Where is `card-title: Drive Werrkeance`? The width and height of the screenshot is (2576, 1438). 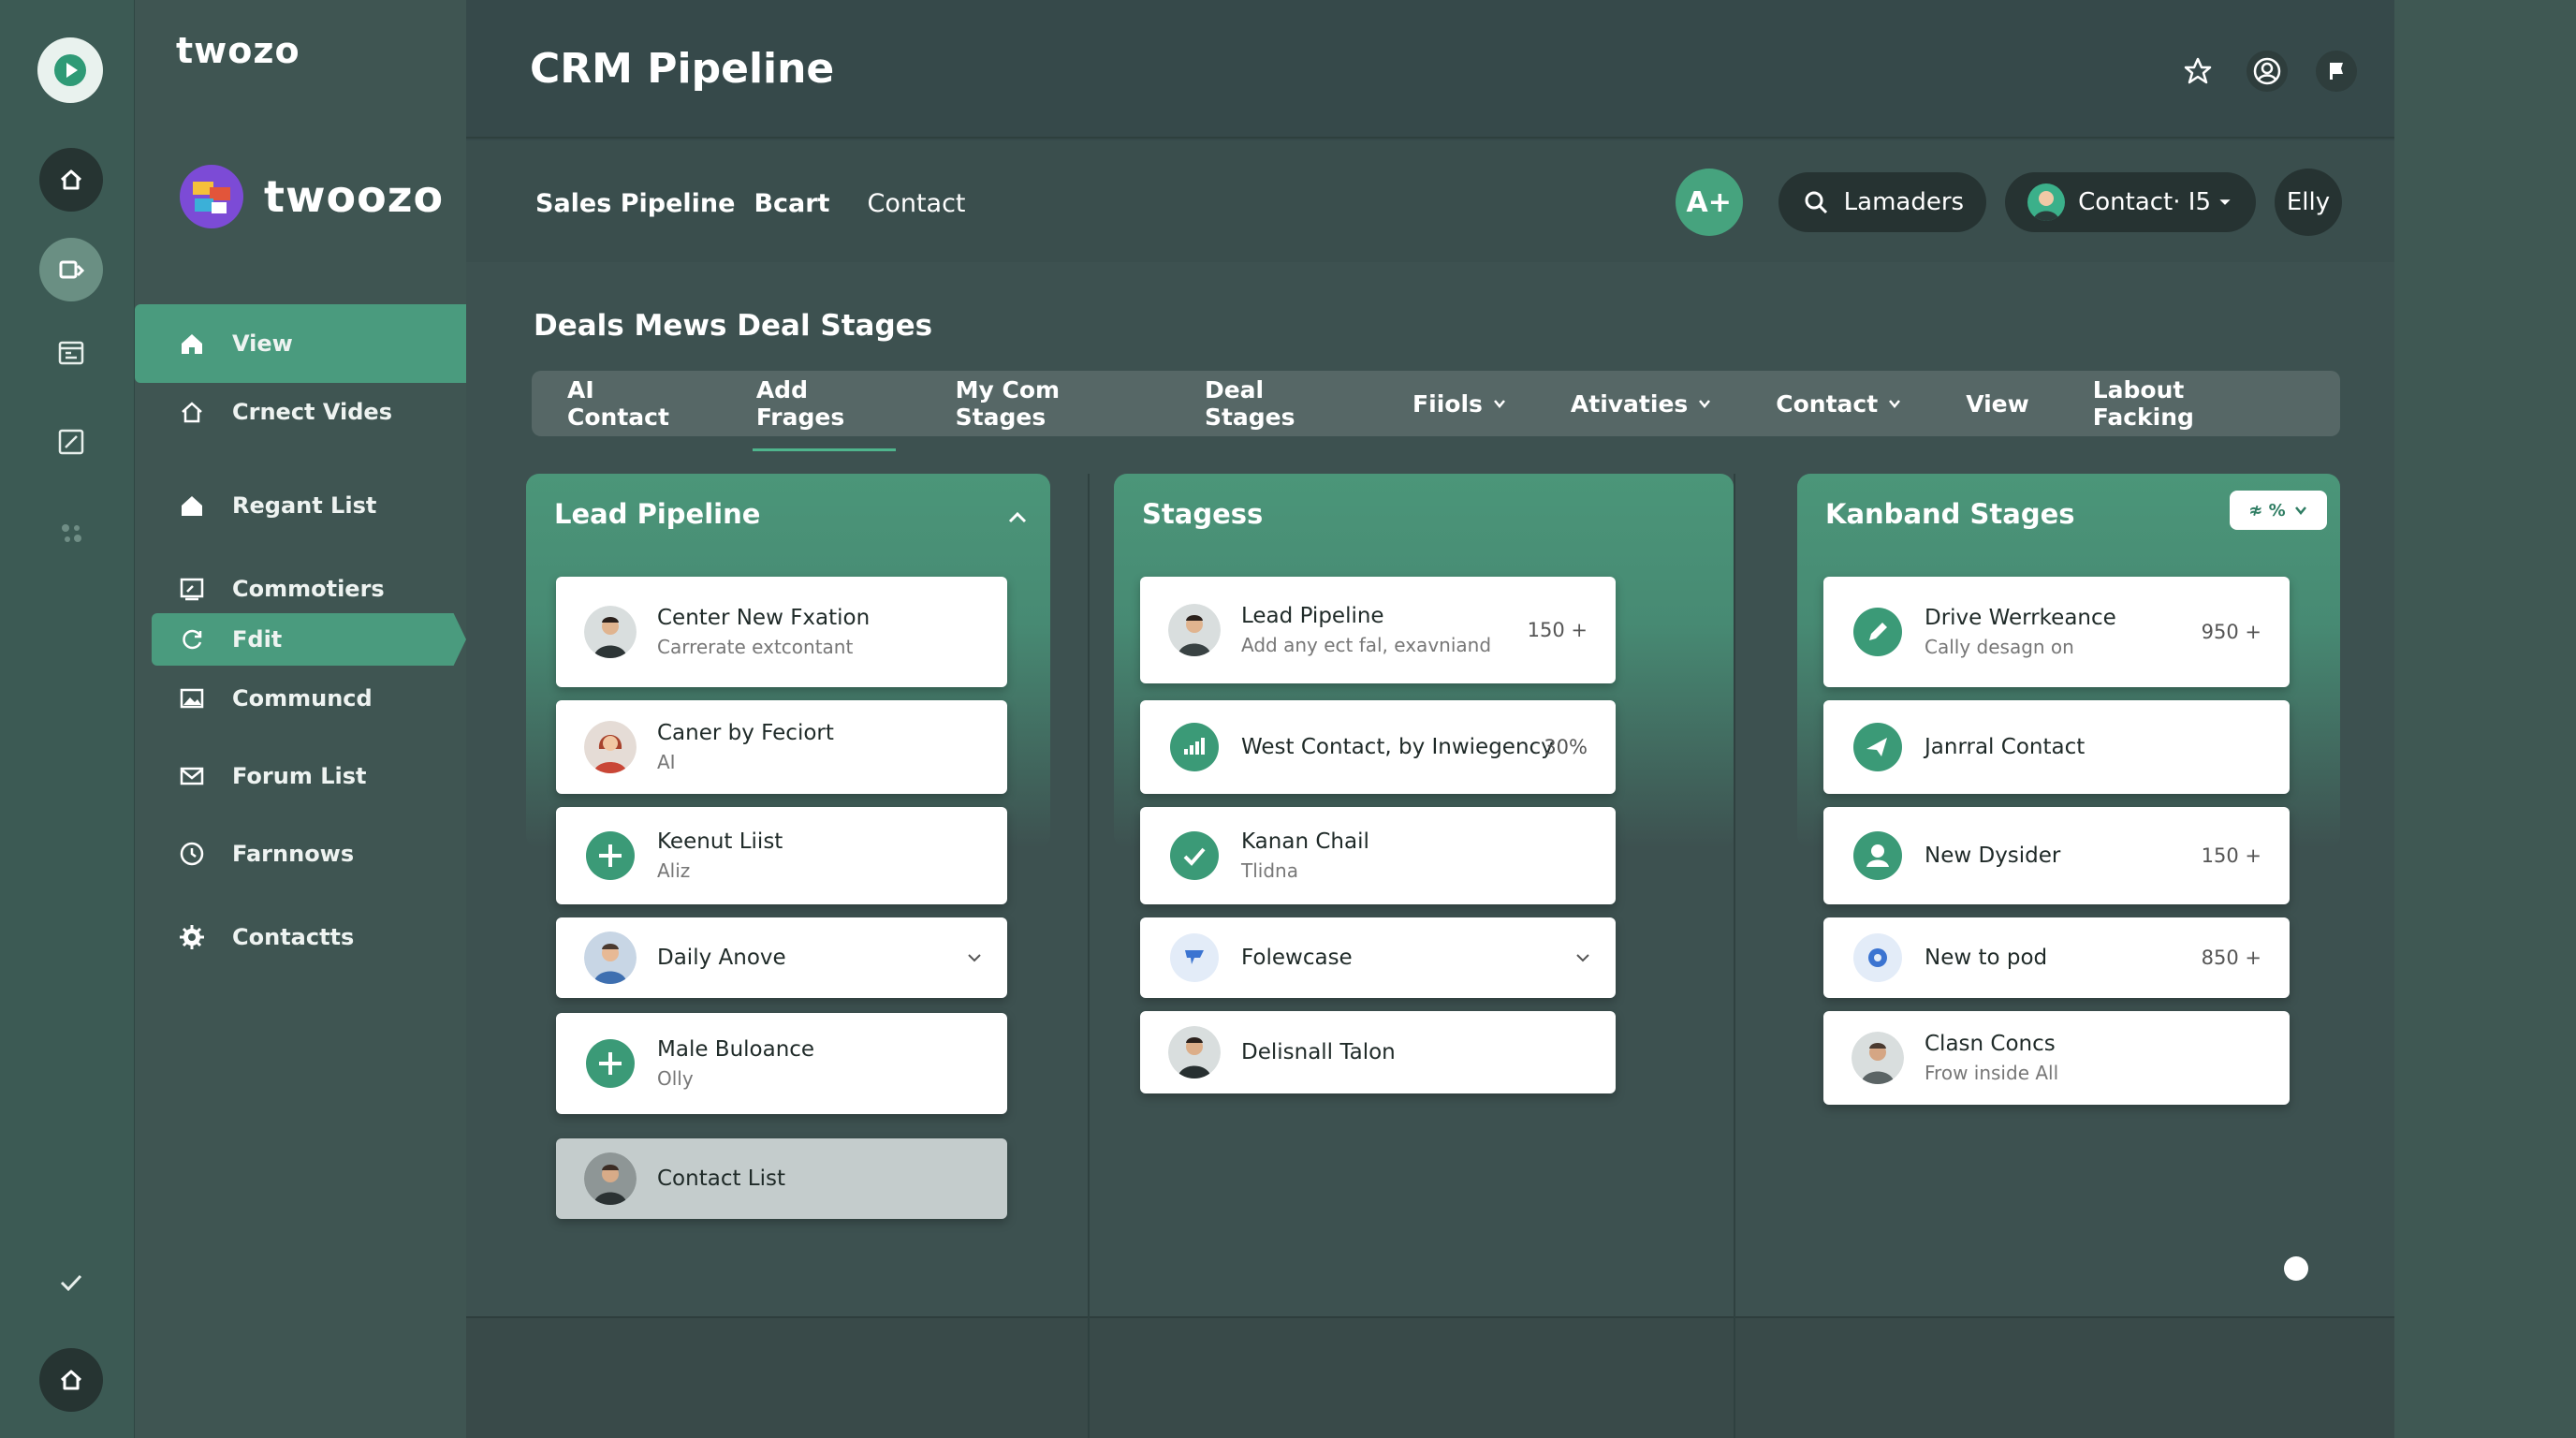 card-title: Drive Werrkeance is located at coordinates (2020, 618).